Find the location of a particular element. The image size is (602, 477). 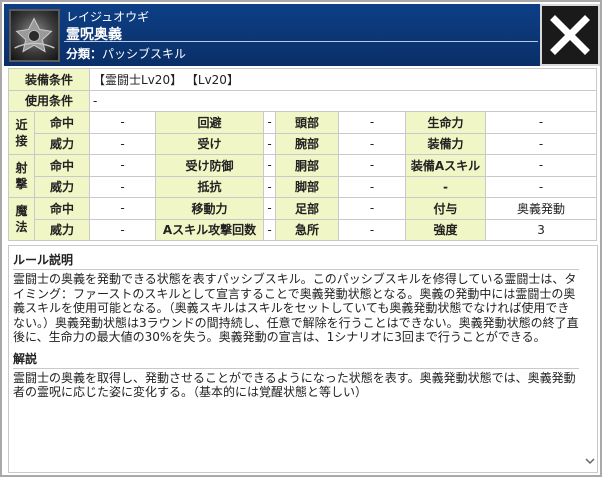

explanation-title: 解説 is located at coordinates (25, 358).